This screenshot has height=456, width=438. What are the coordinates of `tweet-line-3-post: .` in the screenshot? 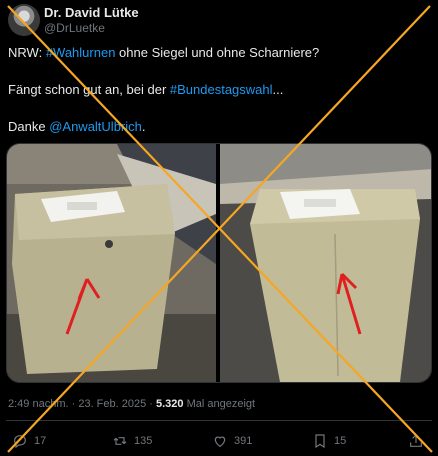 It's located at (143, 126).